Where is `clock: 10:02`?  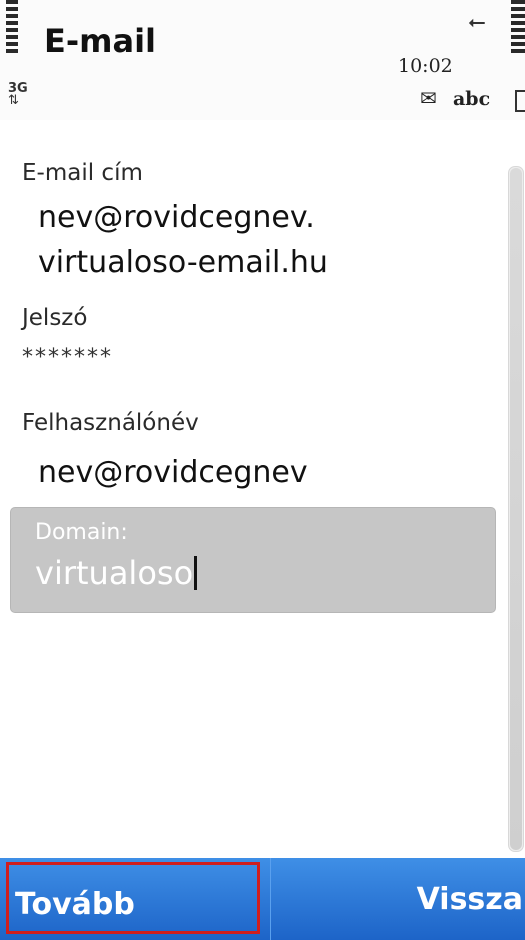
clock: 10:02 is located at coordinates (425, 66).